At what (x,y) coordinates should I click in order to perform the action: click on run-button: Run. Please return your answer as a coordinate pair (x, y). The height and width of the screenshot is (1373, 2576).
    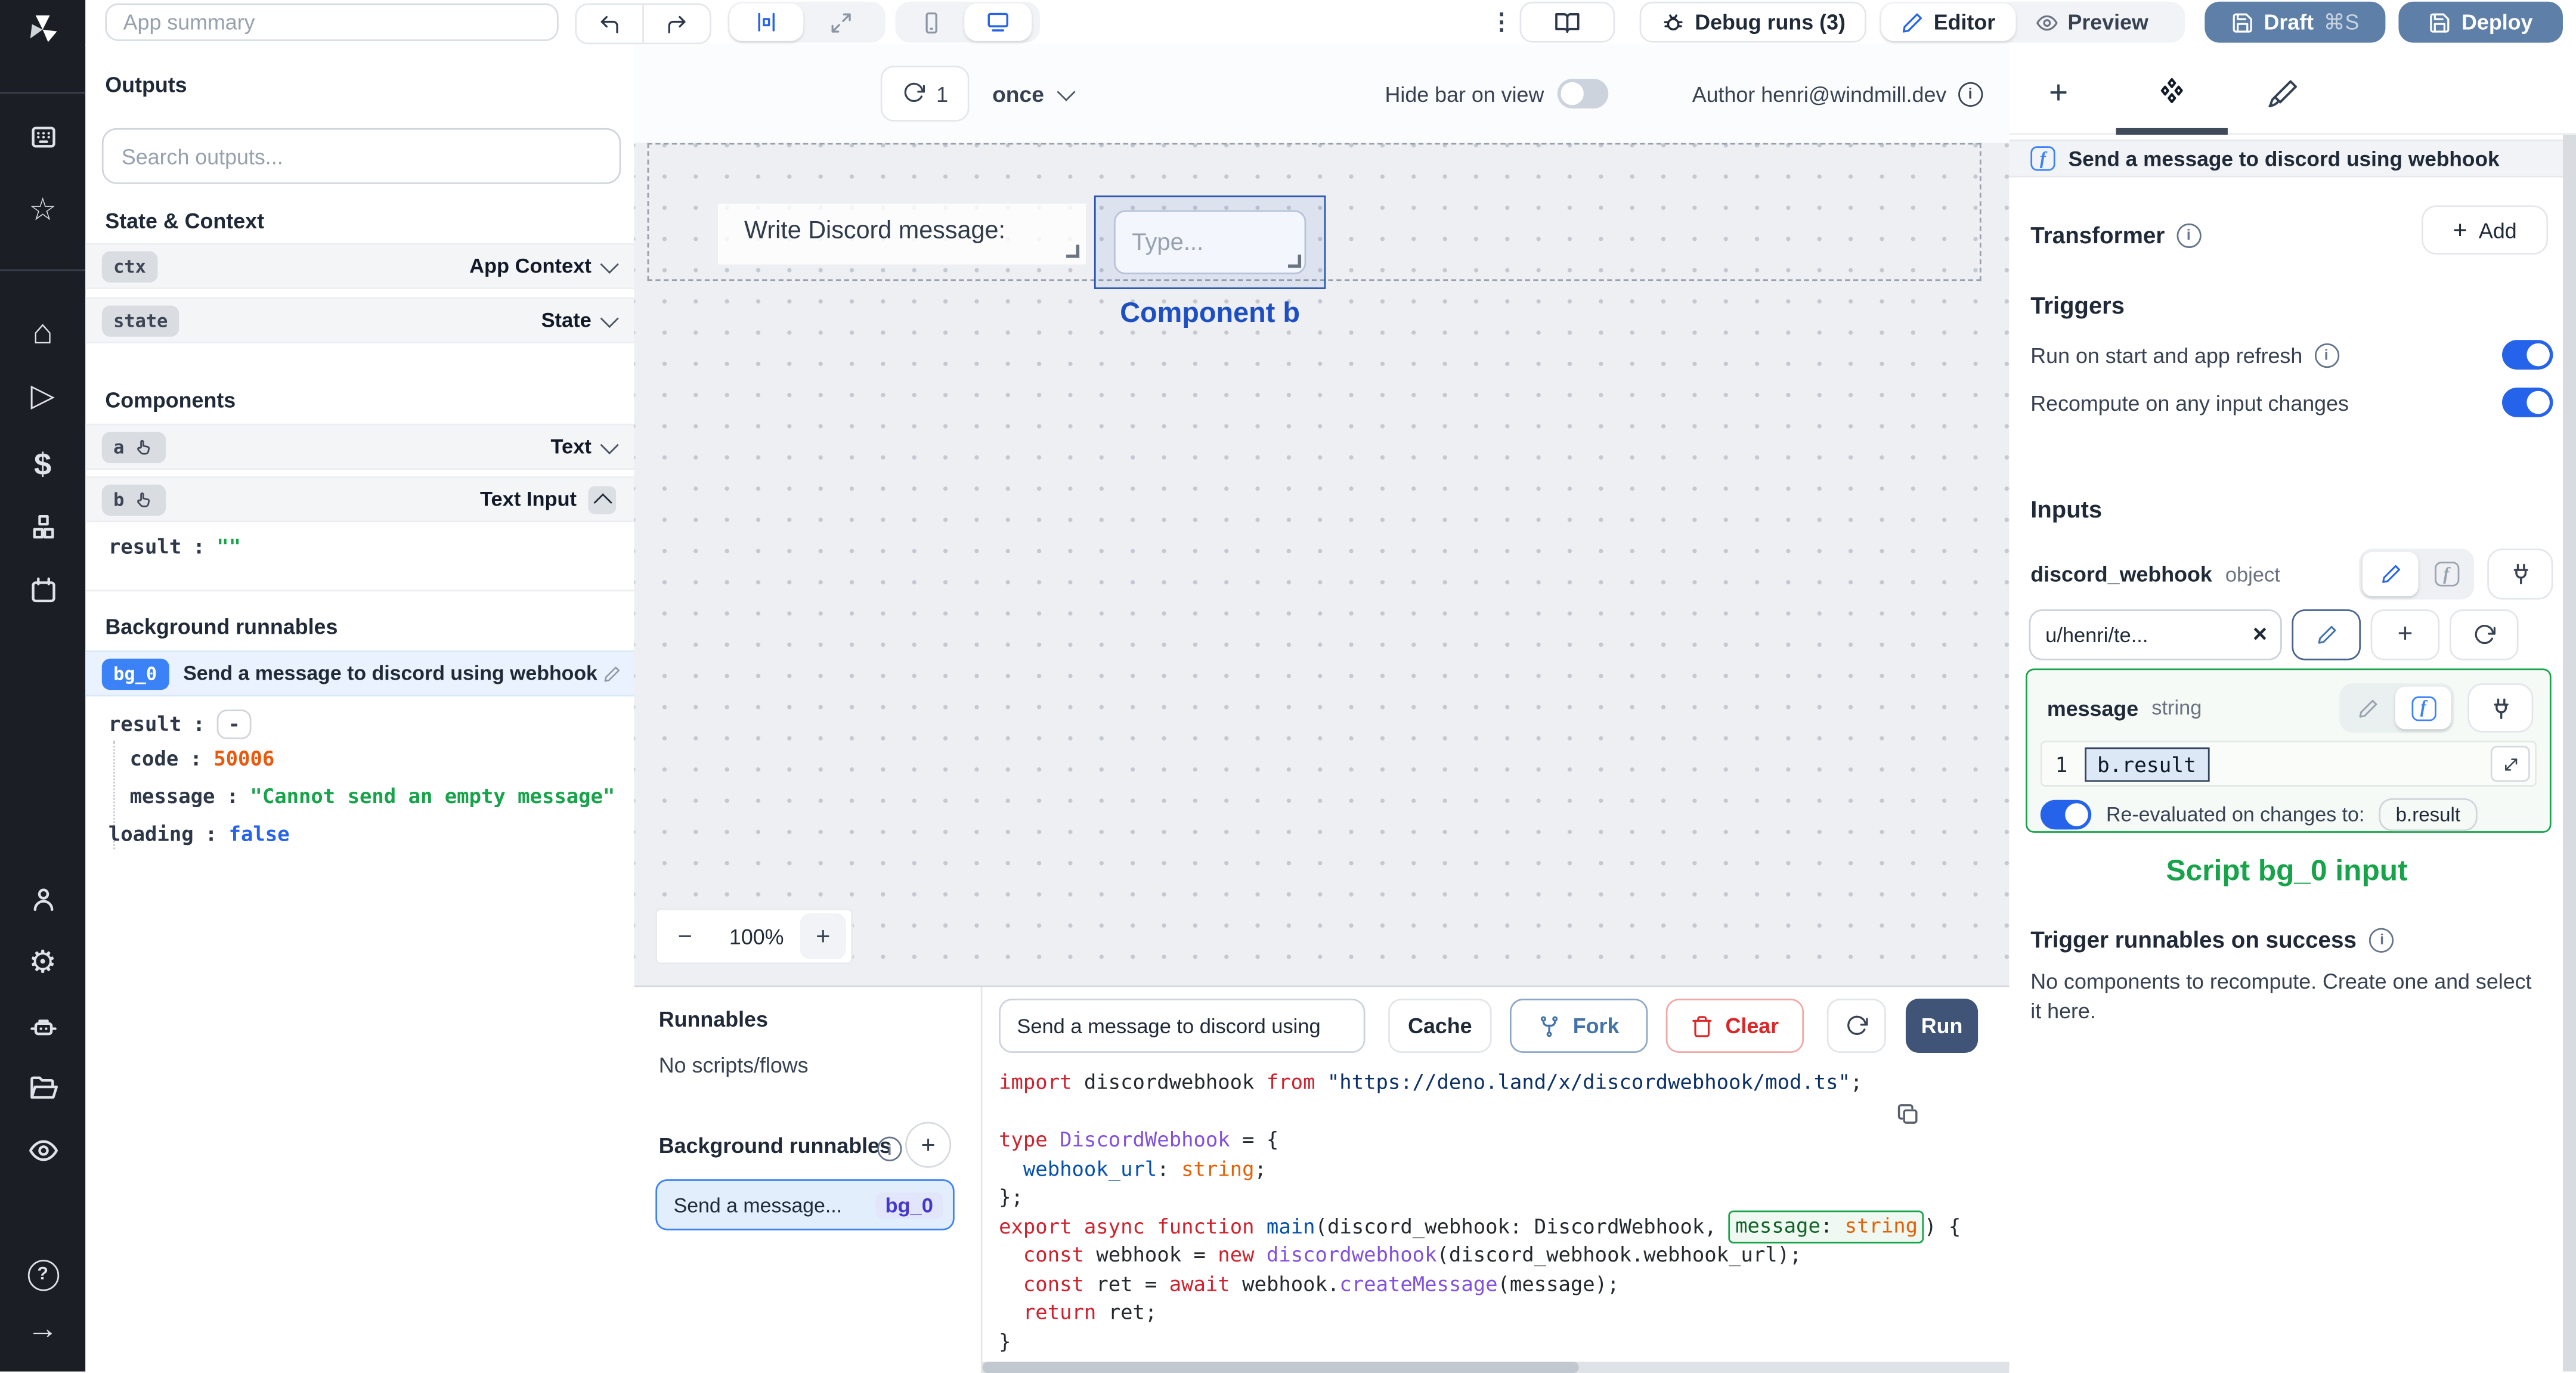
    Looking at the image, I should click on (1942, 1026).